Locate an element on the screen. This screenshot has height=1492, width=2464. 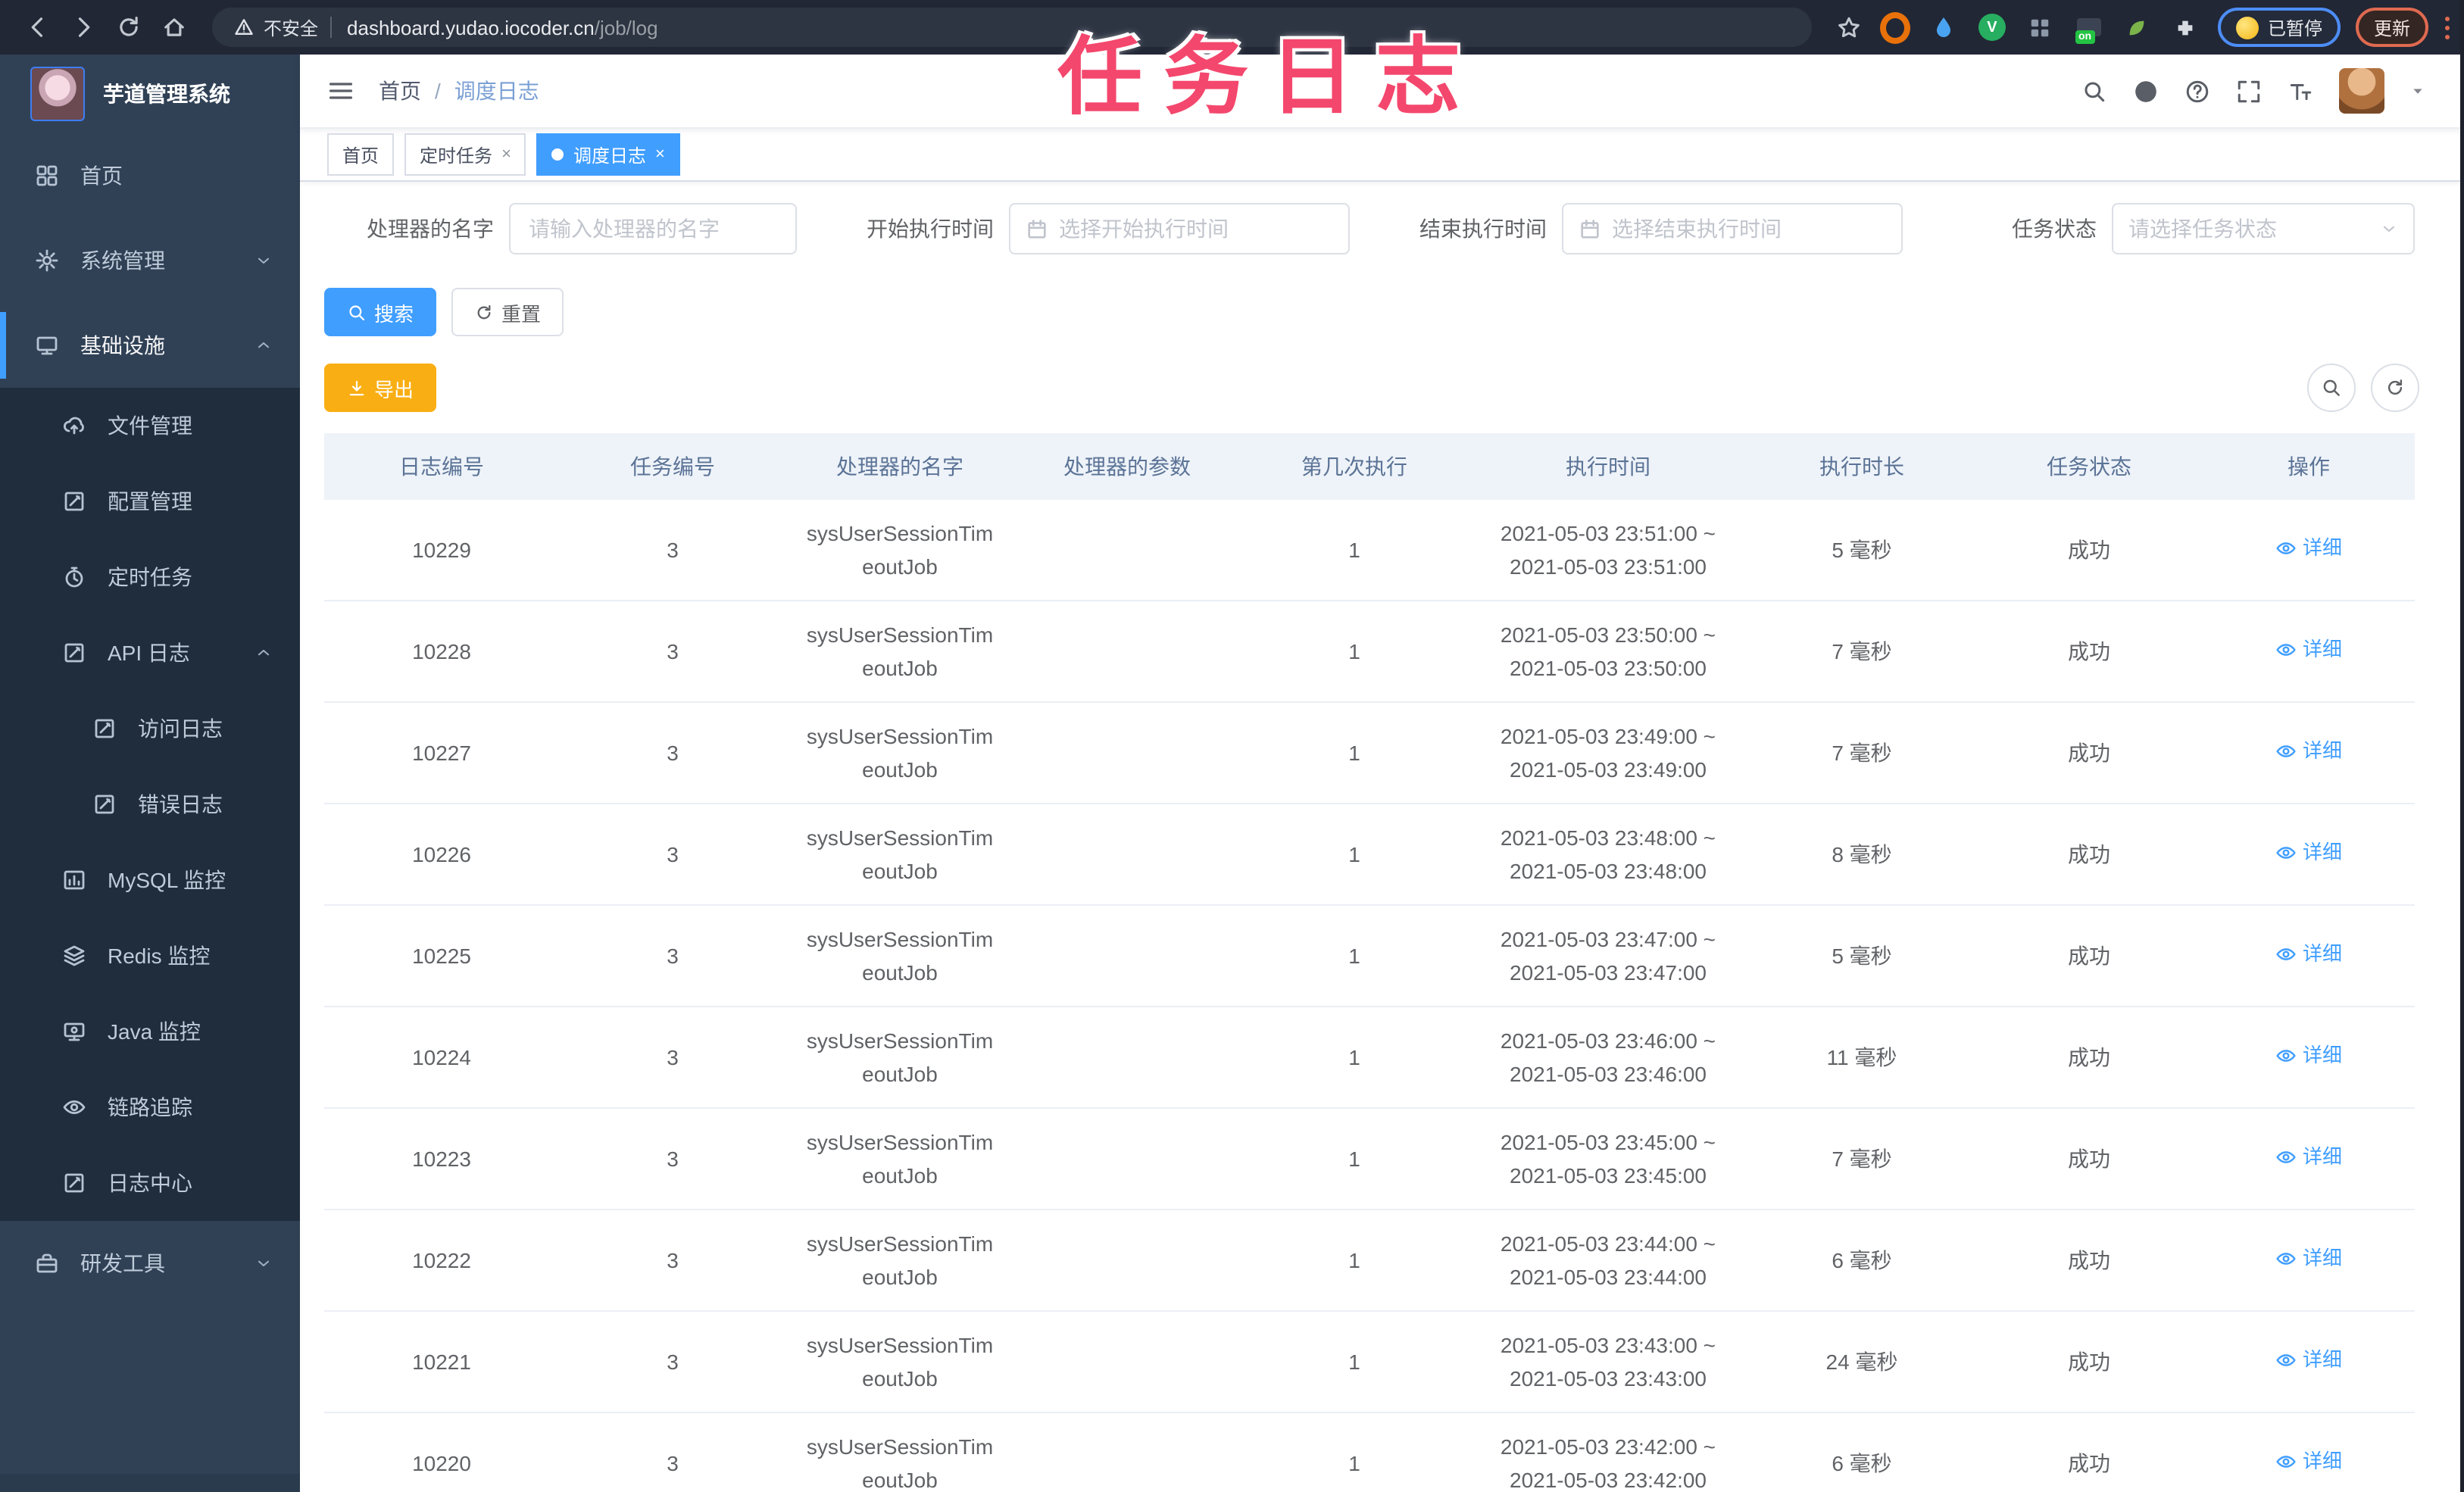
col-status: 任务状态 is located at coordinates (2089, 467).